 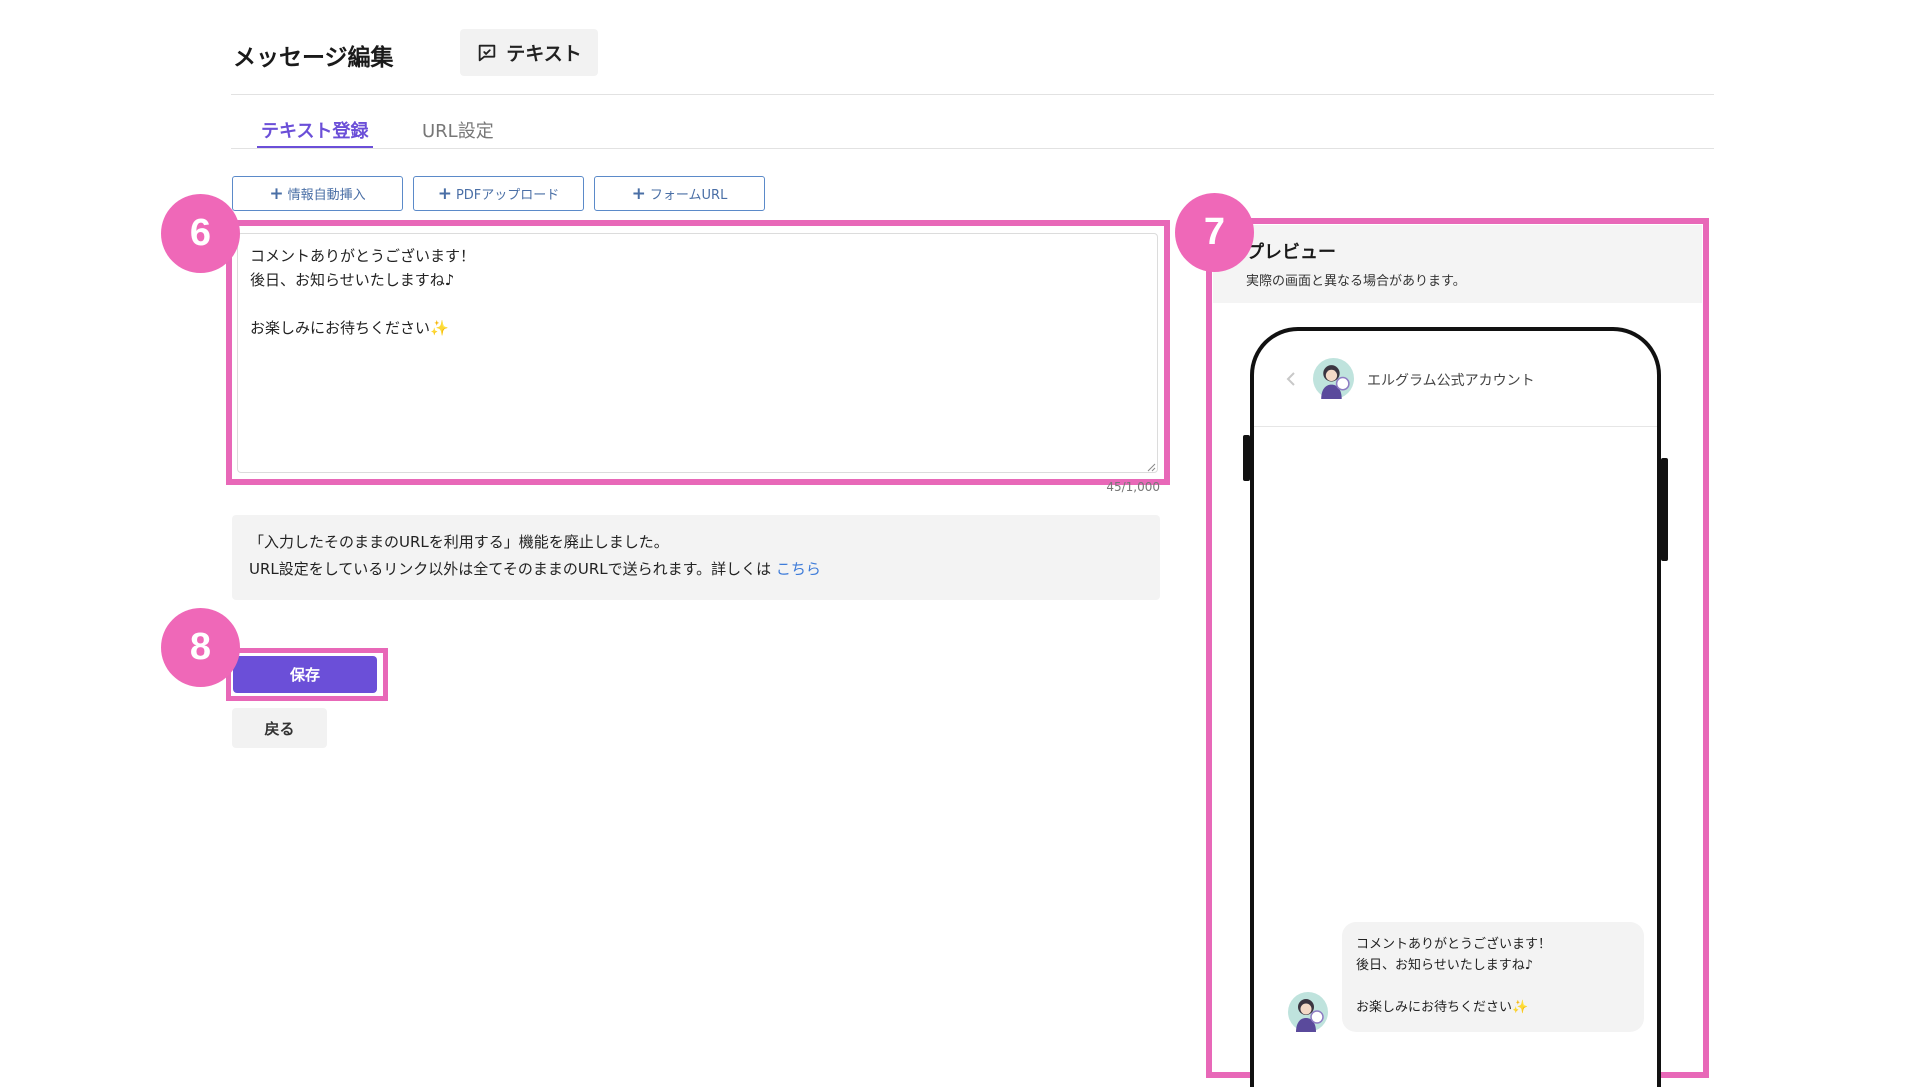 I want to click on page-title: メッセージ編集, so click(x=313, y=58).